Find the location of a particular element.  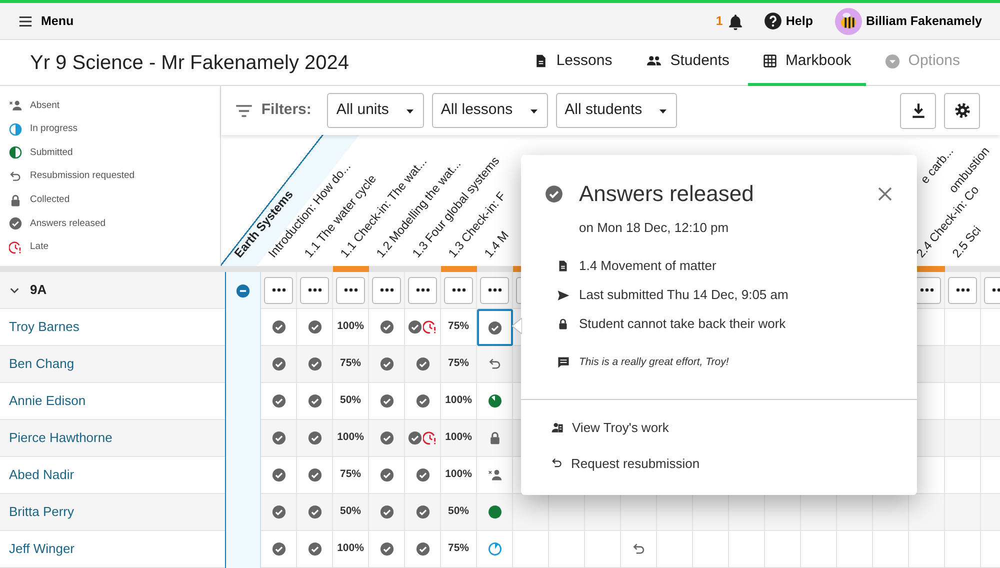

detail-text: Last submitted Thu 14 Dec, 9:05 am is located at coordinates (683, 295).